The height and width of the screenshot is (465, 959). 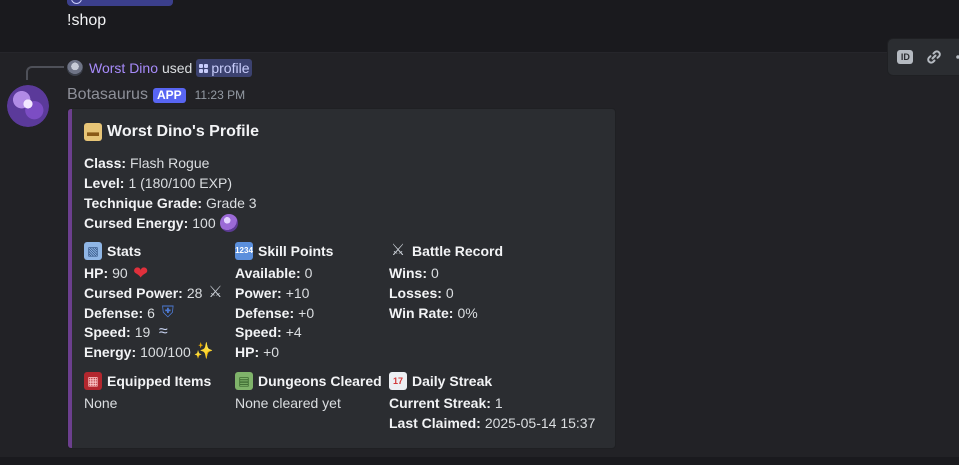 What do you see at coordinates (169, 95) in the screenshot?
I see `app-badge: APP` at bounding box center [169, 95].